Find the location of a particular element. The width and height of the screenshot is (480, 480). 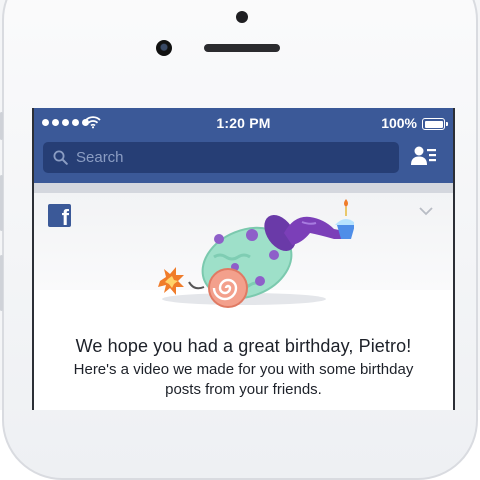

birthday-cannon-illustration is located at coordinates (256, 253).